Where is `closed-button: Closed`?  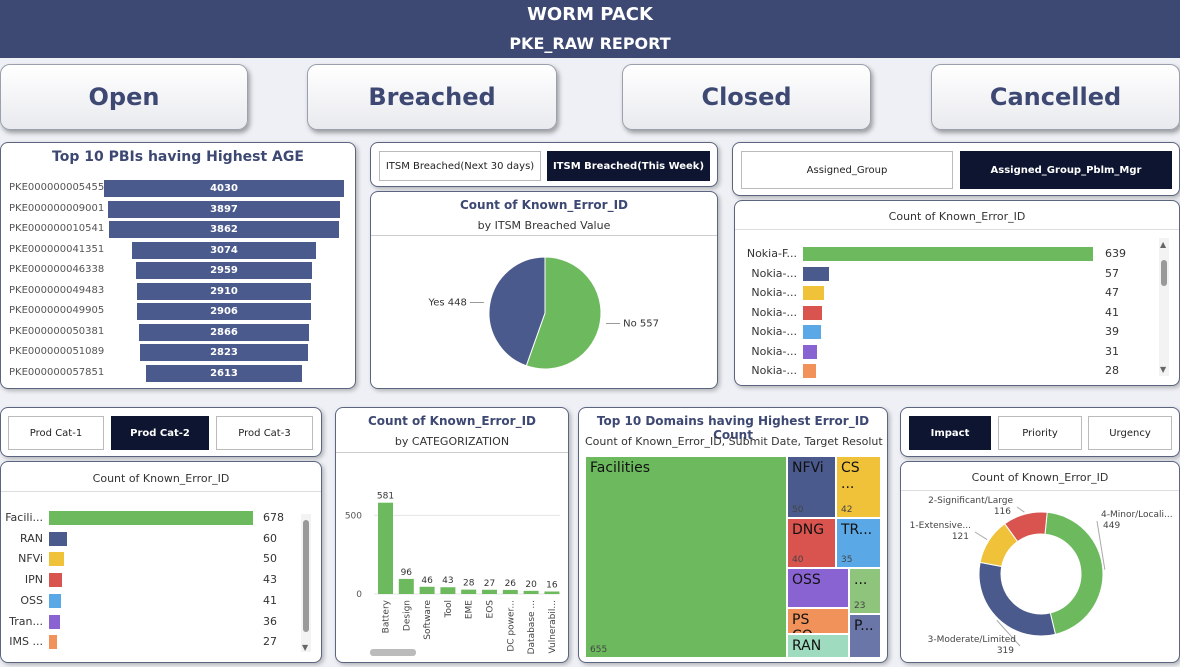
closed-button: Closed is located at coordinates (746, 97).